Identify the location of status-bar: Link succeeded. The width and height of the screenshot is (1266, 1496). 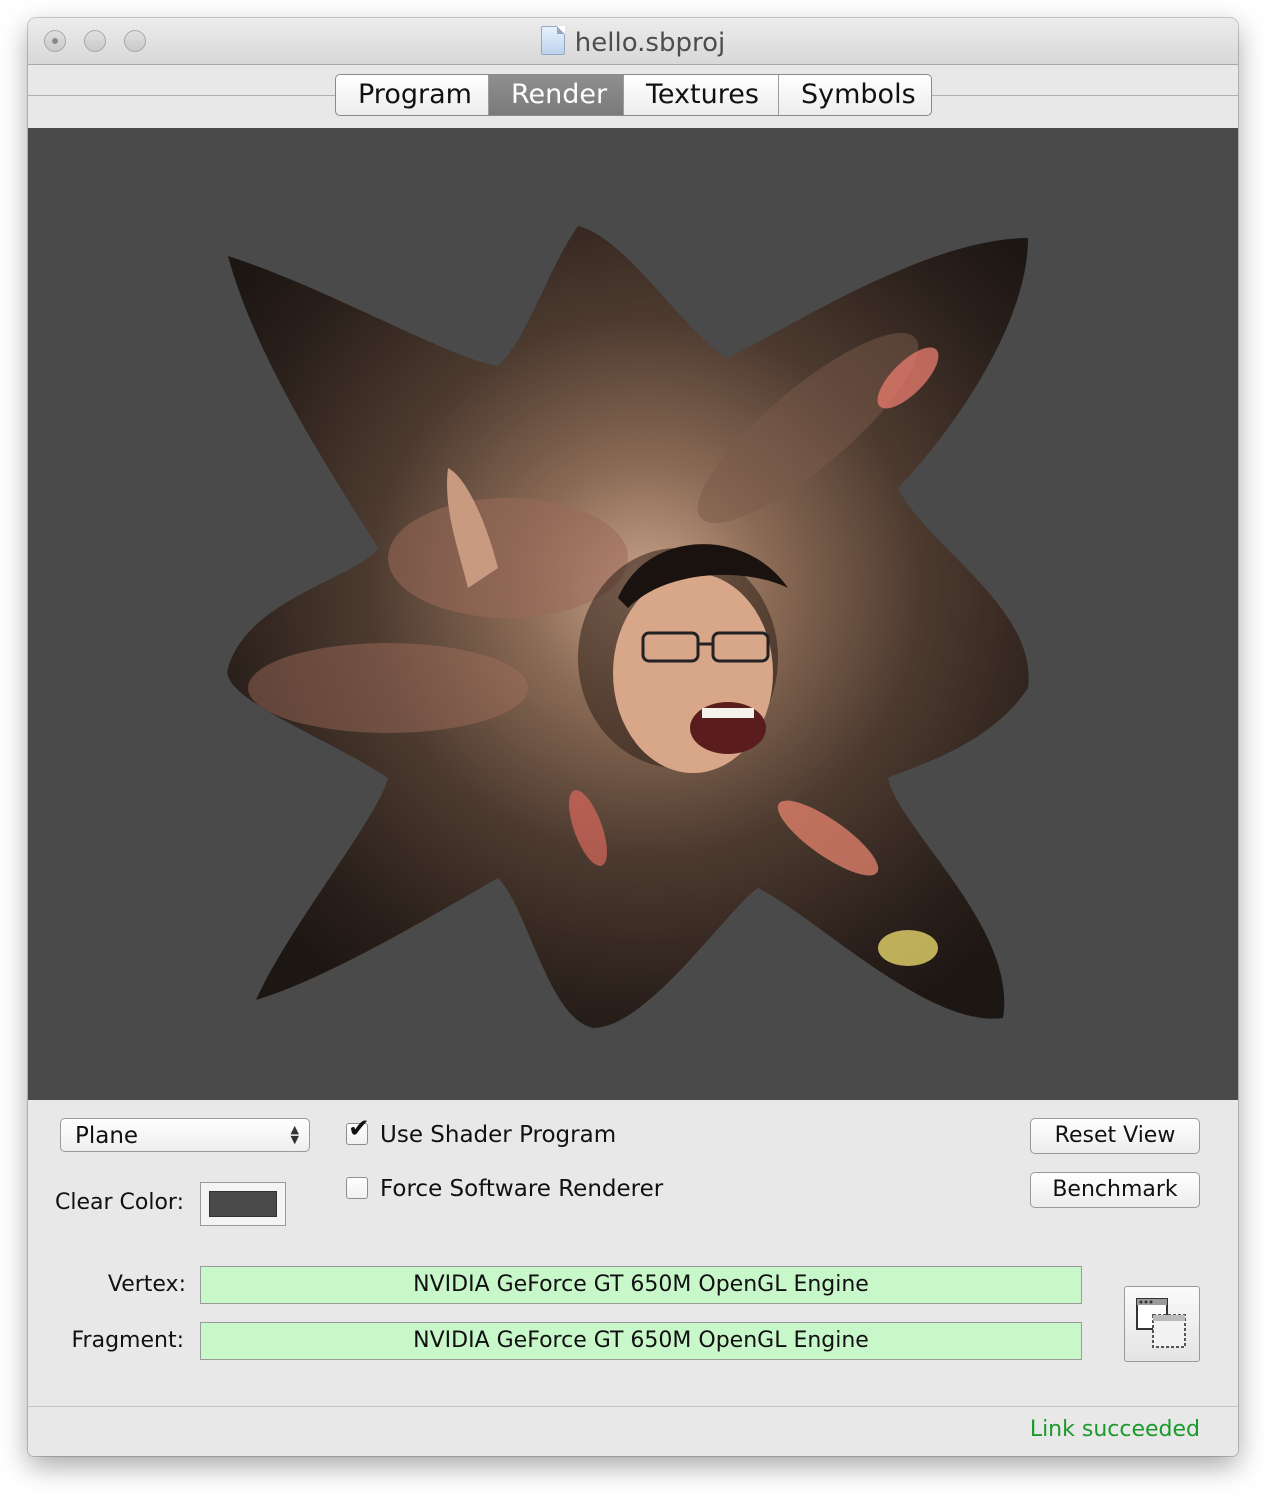
(633, 1431).